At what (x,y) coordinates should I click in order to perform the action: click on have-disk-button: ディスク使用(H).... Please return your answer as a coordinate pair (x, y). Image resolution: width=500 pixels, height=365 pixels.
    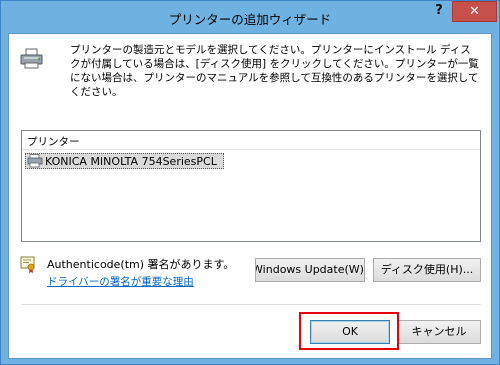
    Looking at the image, I should click on (427, 270).